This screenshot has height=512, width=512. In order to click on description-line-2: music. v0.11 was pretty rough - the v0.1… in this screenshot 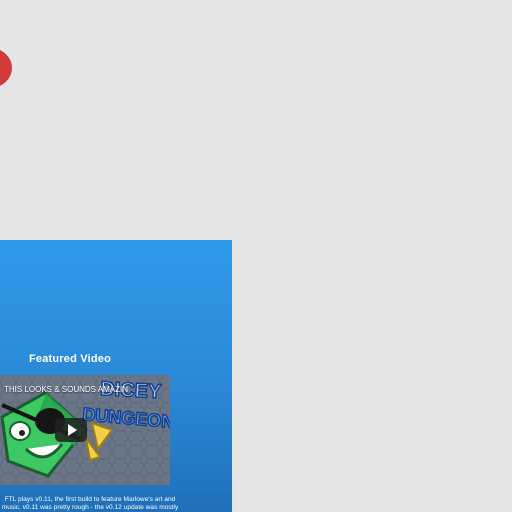, I will do `click(90, 507)`.